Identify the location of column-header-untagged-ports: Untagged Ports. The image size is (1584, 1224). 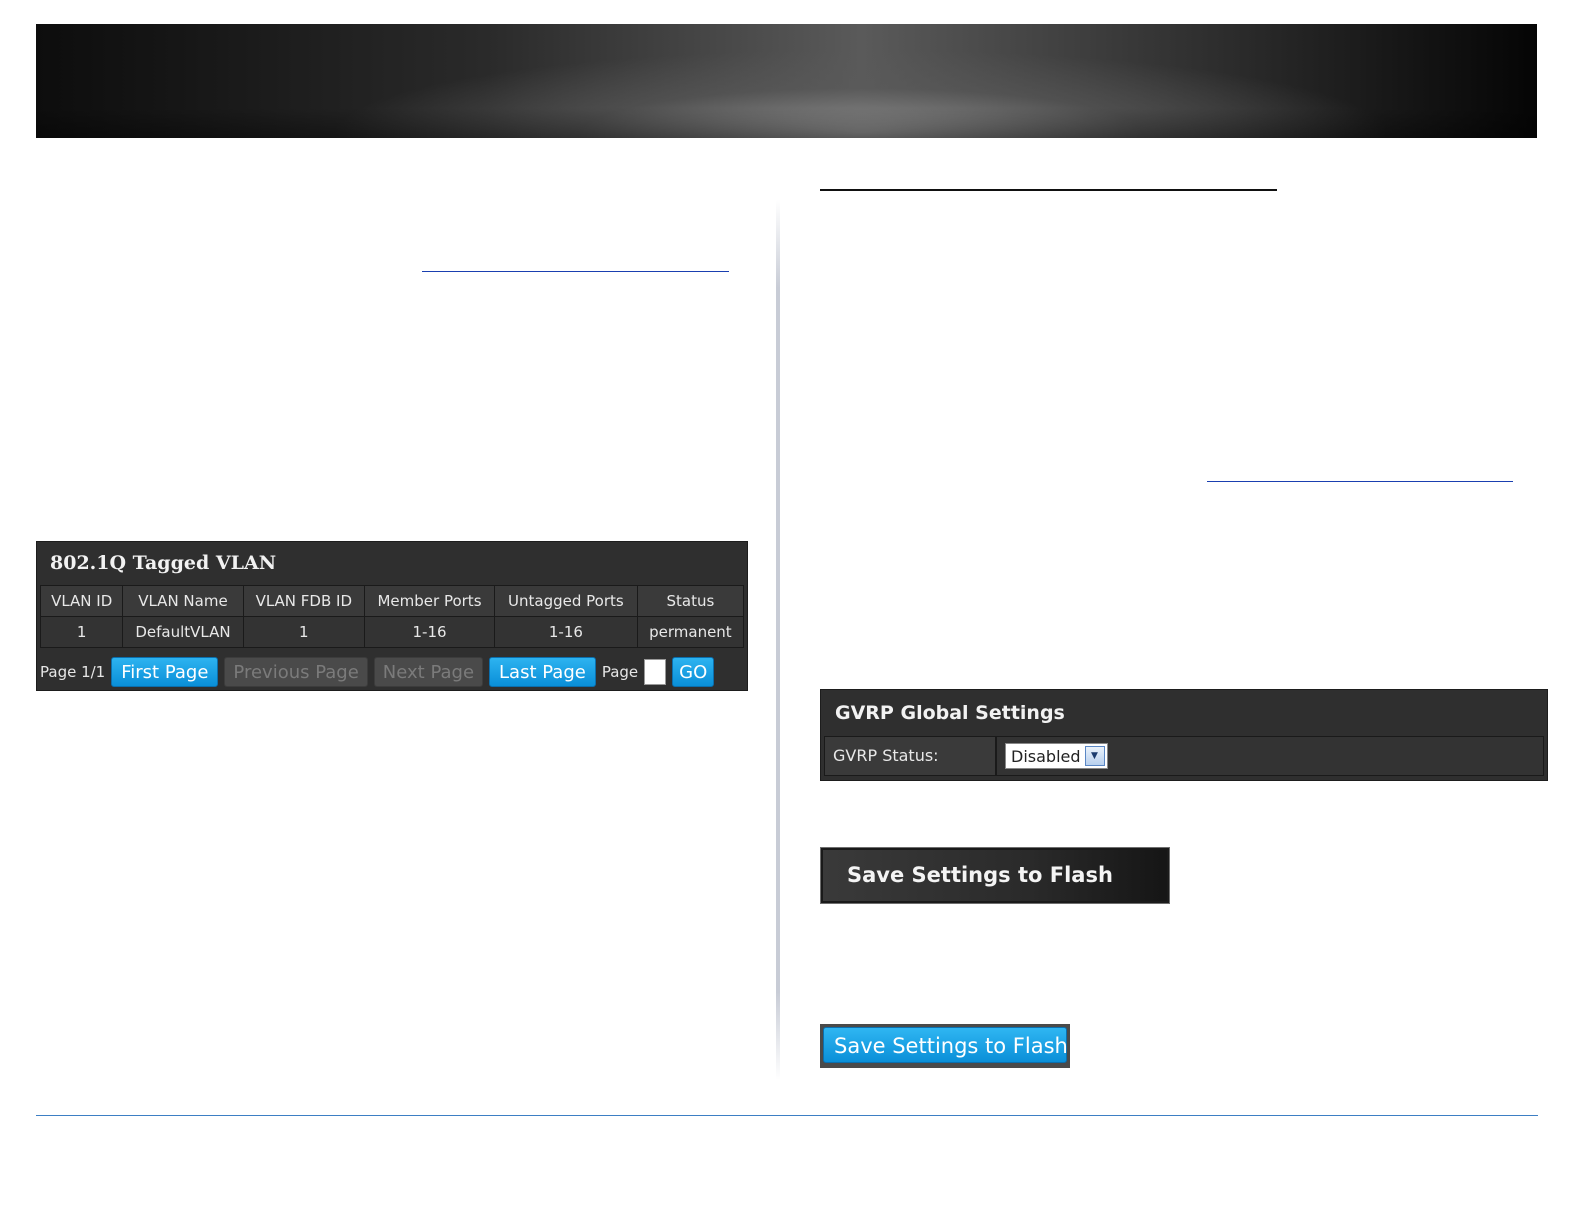
(565, 601).